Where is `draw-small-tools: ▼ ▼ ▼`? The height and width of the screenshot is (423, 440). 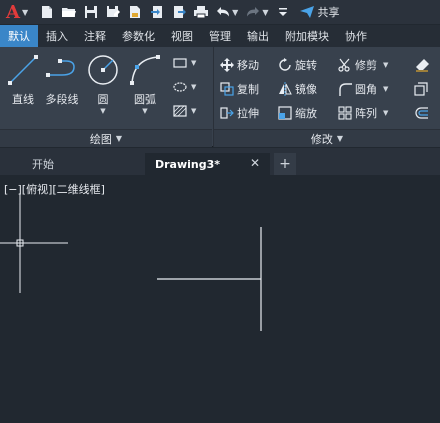
draw-small-tools: ▼ ▼ ▼ is located at coordinates (184, 87).